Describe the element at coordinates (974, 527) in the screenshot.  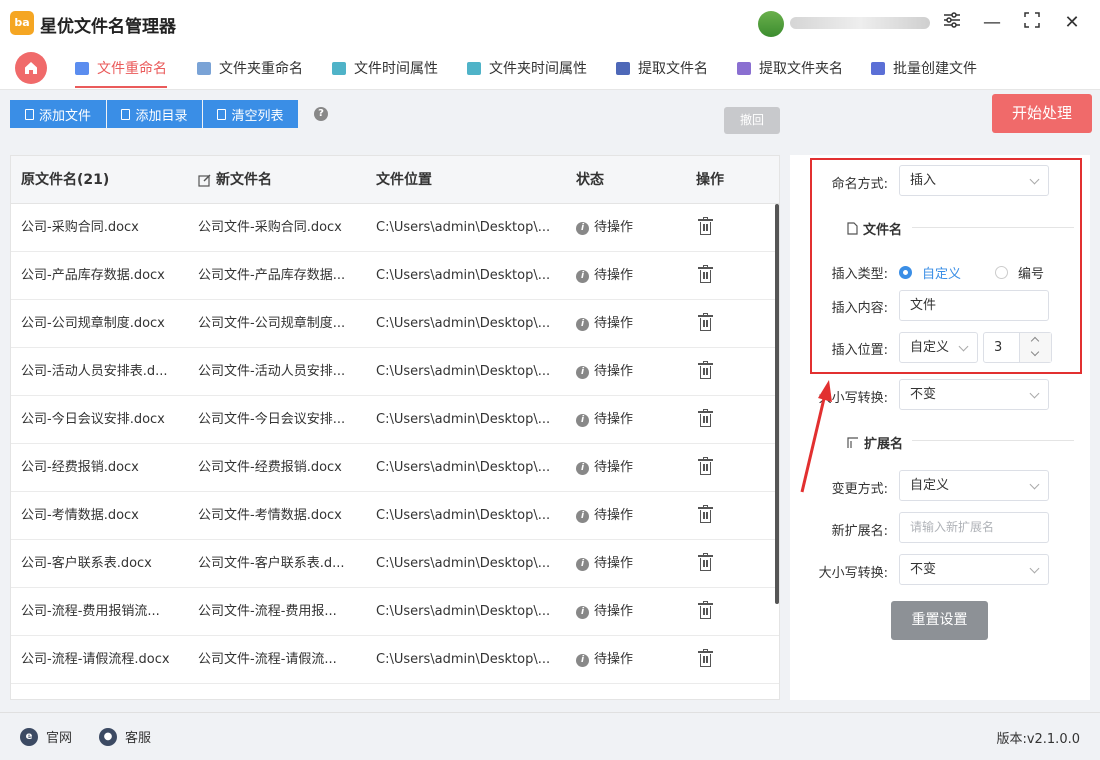
I see `new-extension-input: 请输入新扩展名` at that location.